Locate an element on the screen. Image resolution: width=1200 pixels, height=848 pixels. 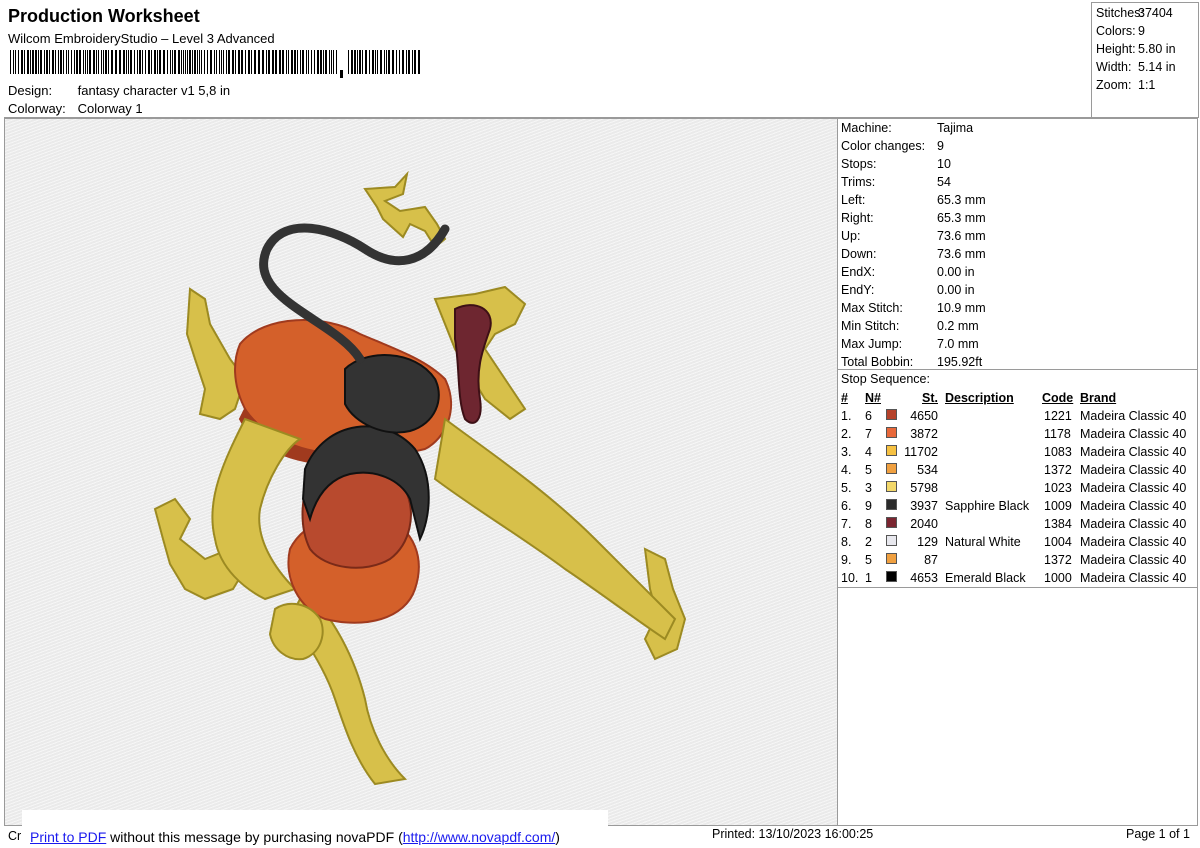
table-row: 3. 4 11702 1083 Madeira Classic 40 is located at coordinates (1017, 454).